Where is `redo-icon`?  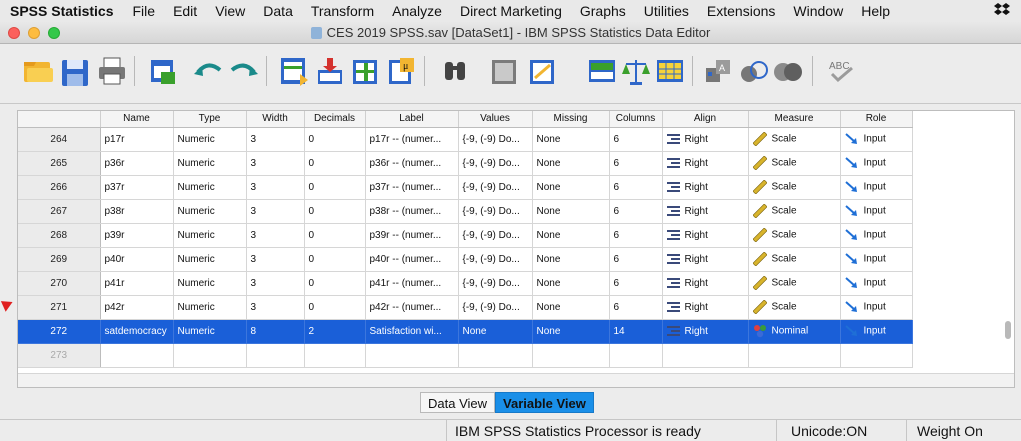 redo-icon is located at coordinates (244, 71).